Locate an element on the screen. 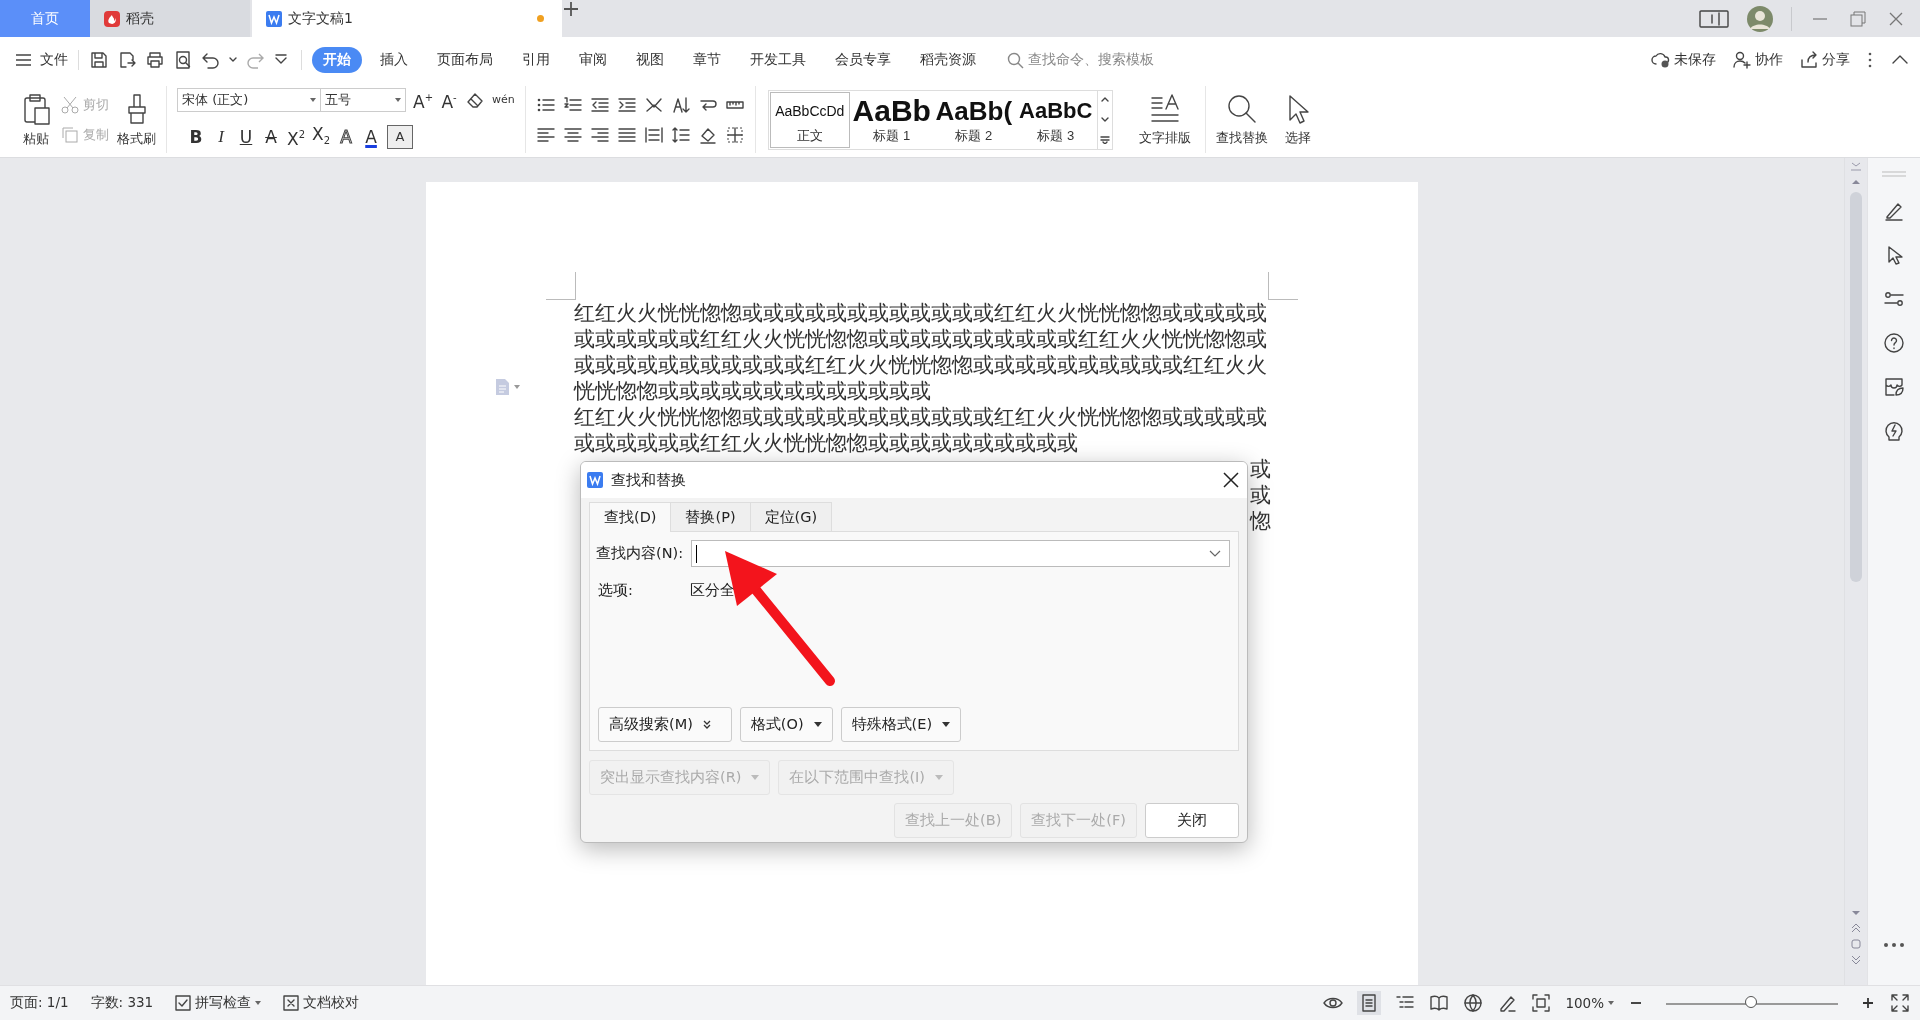 The width and height of the screenshot is (1920, 1020). find-replace-button: 查找替换 is located at coordinates (1241, 119).